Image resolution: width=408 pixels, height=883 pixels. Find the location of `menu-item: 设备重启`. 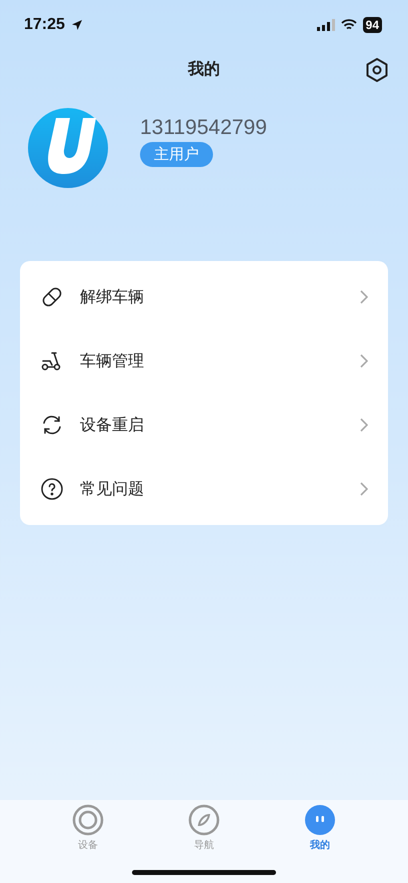

menu-item: 设备重启 is located at coordinates (204, 425).